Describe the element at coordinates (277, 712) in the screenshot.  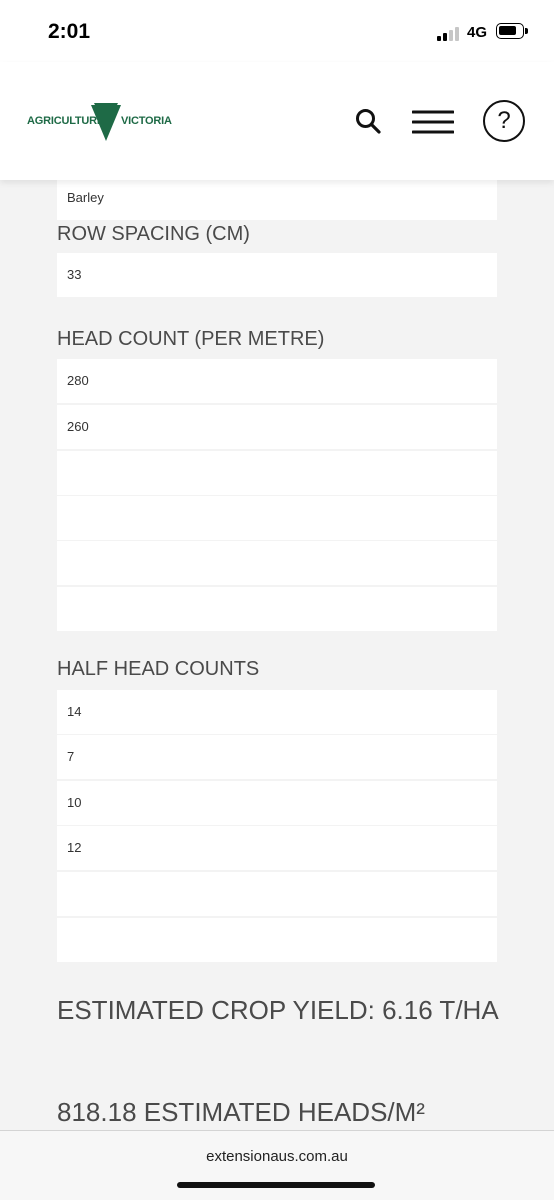
I see `half-head-count-input-1: 14` at that location.